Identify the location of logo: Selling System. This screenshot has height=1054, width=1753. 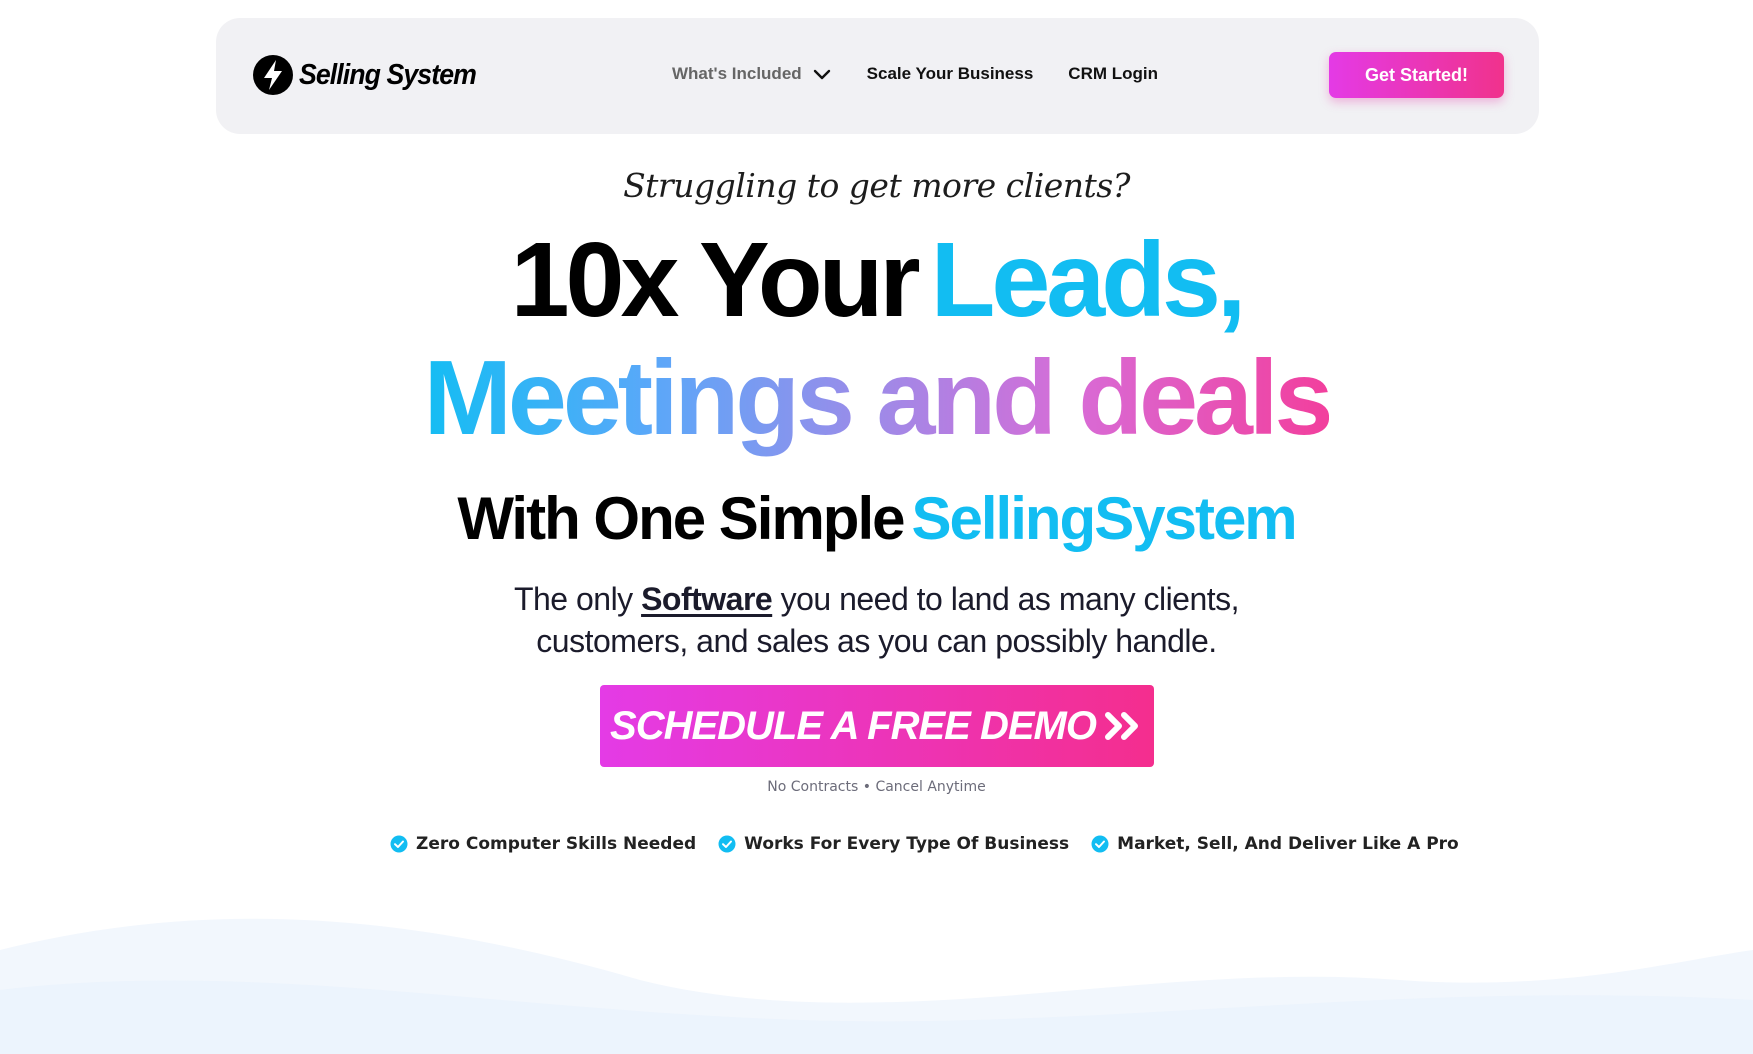
(371, 75).